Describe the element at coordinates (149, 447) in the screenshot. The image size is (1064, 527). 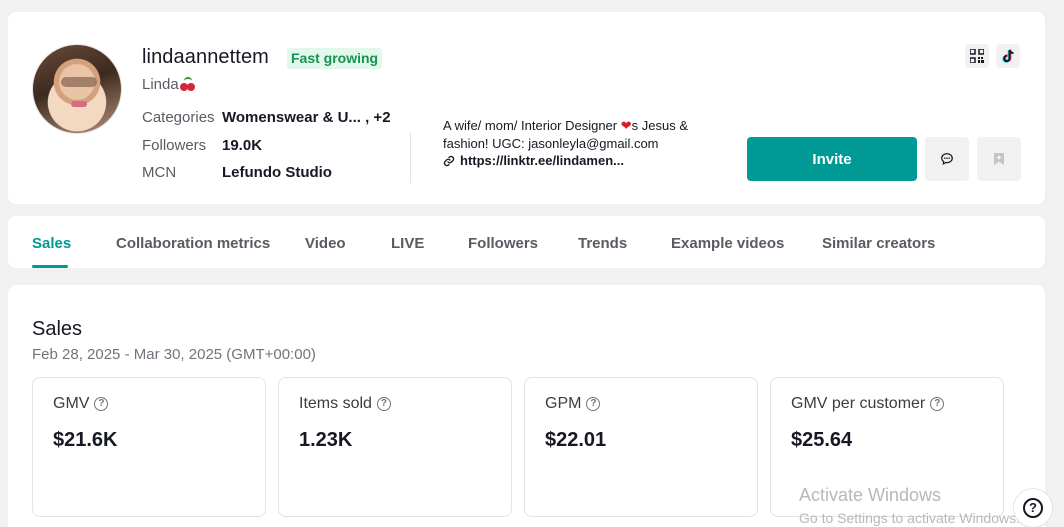
I see `metric-card-gmv: GMV ? $21.6K` at that location.